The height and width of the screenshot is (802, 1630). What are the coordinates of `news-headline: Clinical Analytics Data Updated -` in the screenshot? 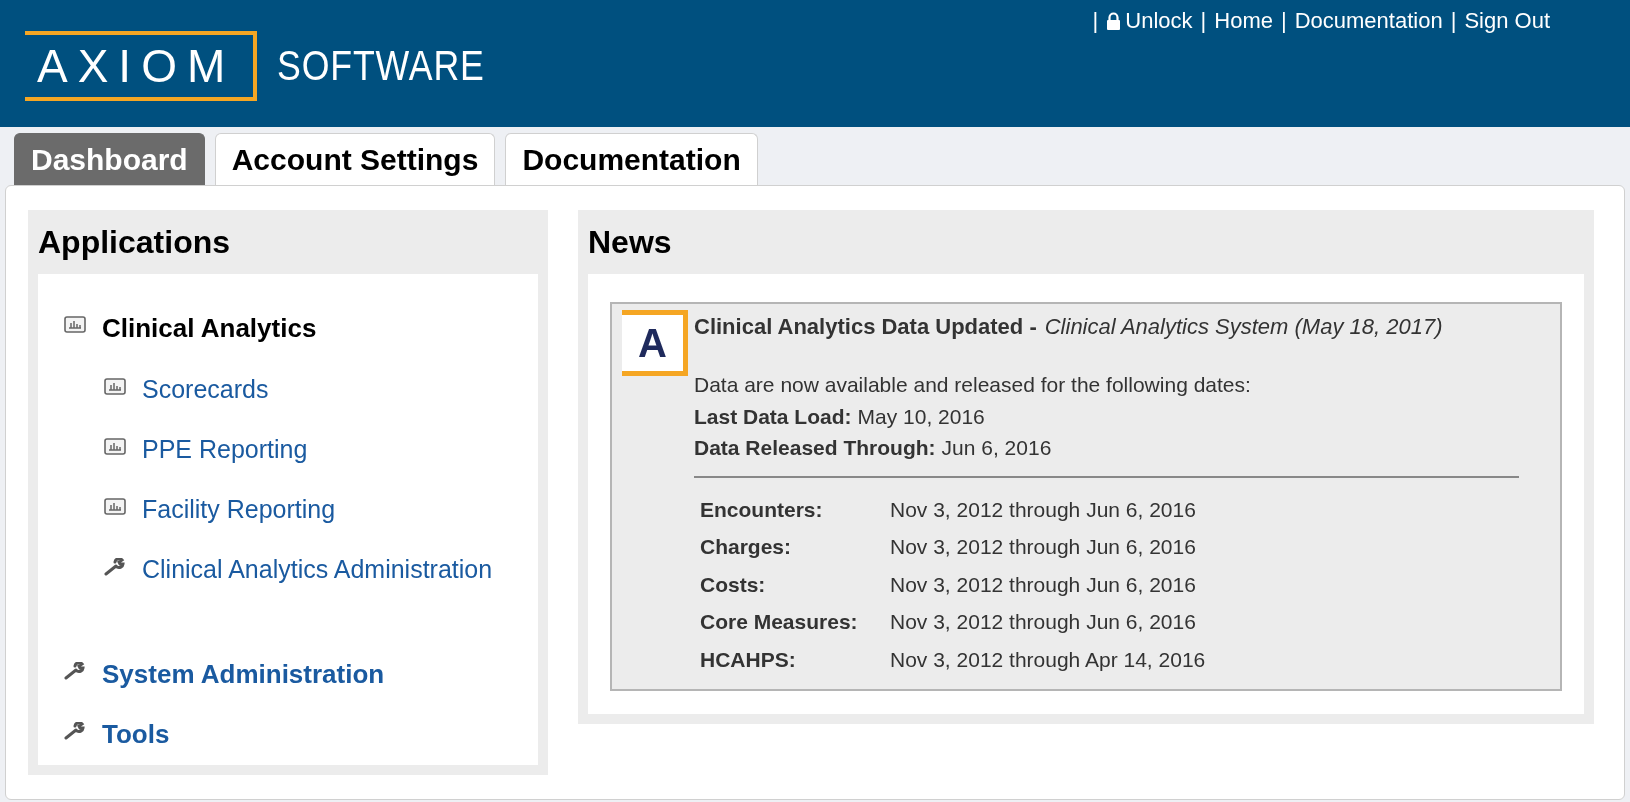 It's located at (865, 327).